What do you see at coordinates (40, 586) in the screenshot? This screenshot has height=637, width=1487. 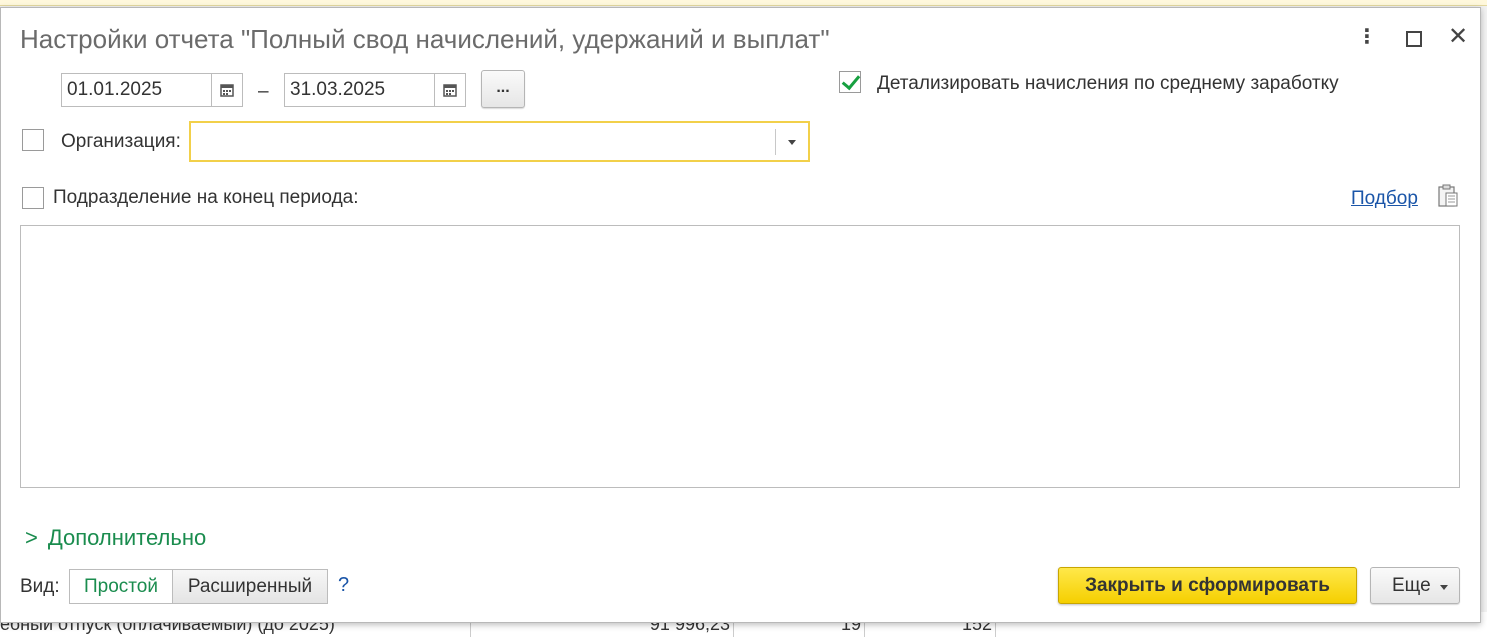 I see `view-label: Вид:` at bounding box center [40, 586].